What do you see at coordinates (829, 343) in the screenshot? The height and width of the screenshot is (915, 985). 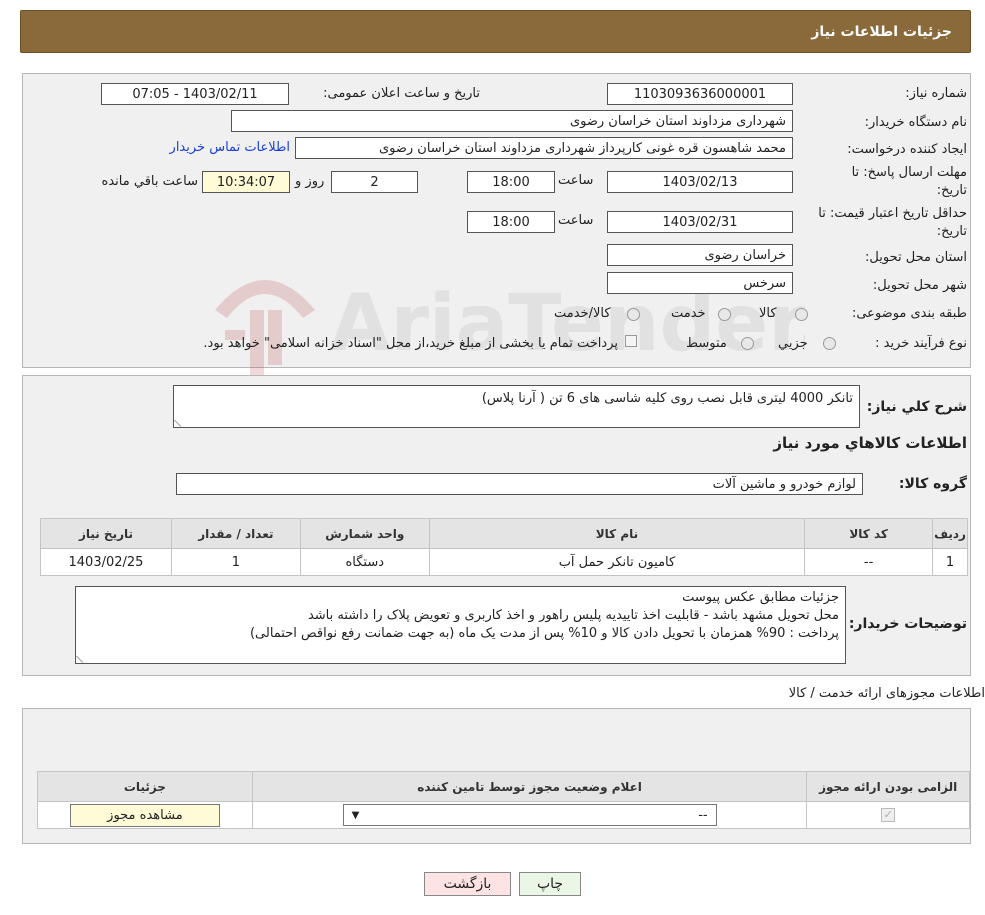 I see `process-radio-partial` at bounding box center [829, 343].